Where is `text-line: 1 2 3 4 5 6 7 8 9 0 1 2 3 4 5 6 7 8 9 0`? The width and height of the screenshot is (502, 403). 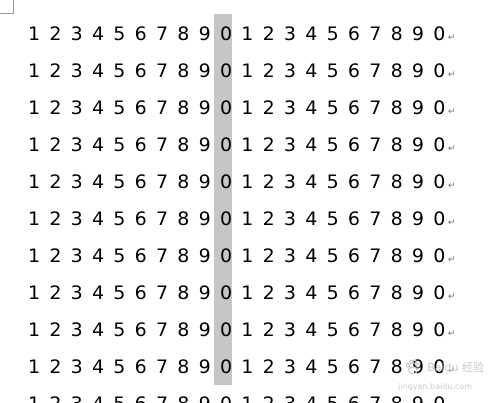 text-line: 1 2 3 4 5 6 7 8 9 0 1 2 3 4 5 6 7 8 9 0 is located at coordinates (238, 396).